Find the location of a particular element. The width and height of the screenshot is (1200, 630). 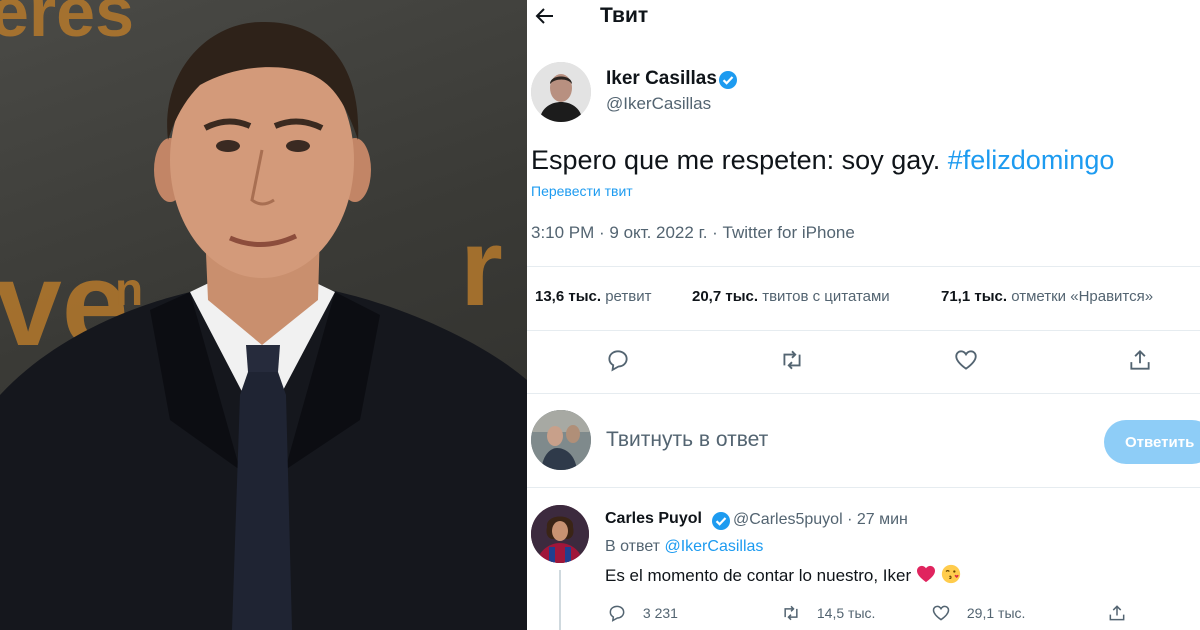

translate-tweet-link: Перевести твит is located at coordinates (582, 191).